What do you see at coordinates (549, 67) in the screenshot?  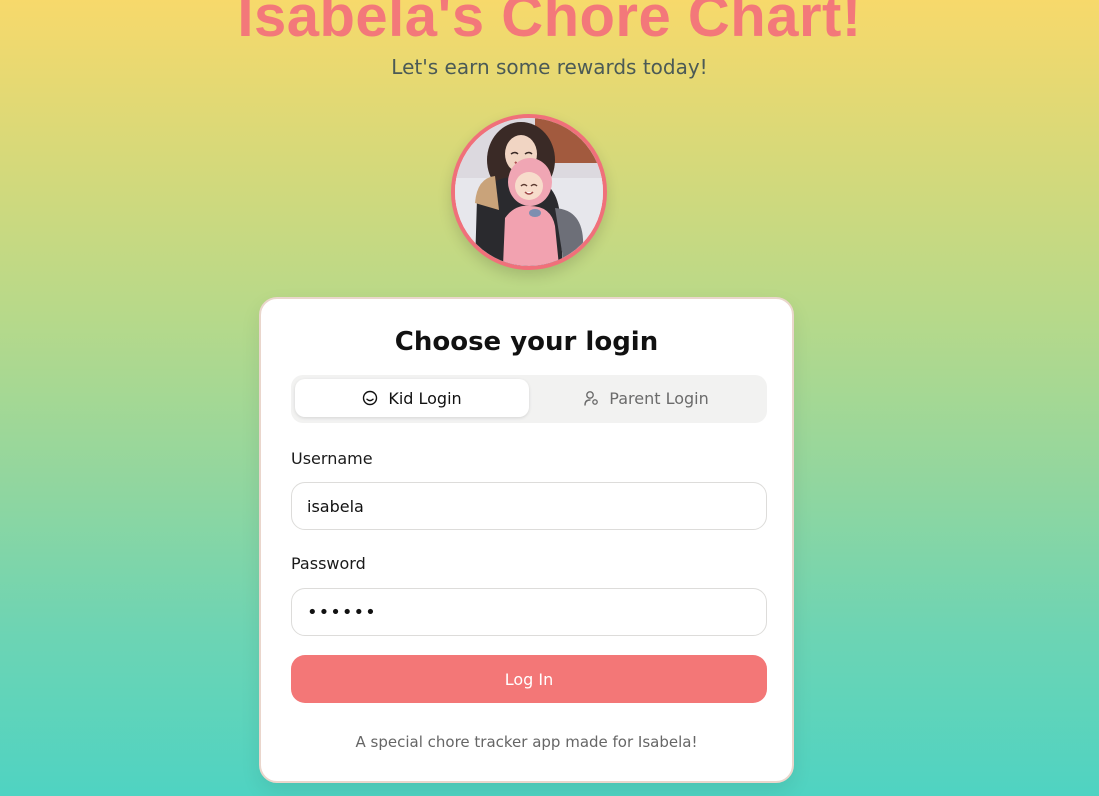 I see `page-subtitle: Let's earn some rewards today!` at bounding box center [549, 67].